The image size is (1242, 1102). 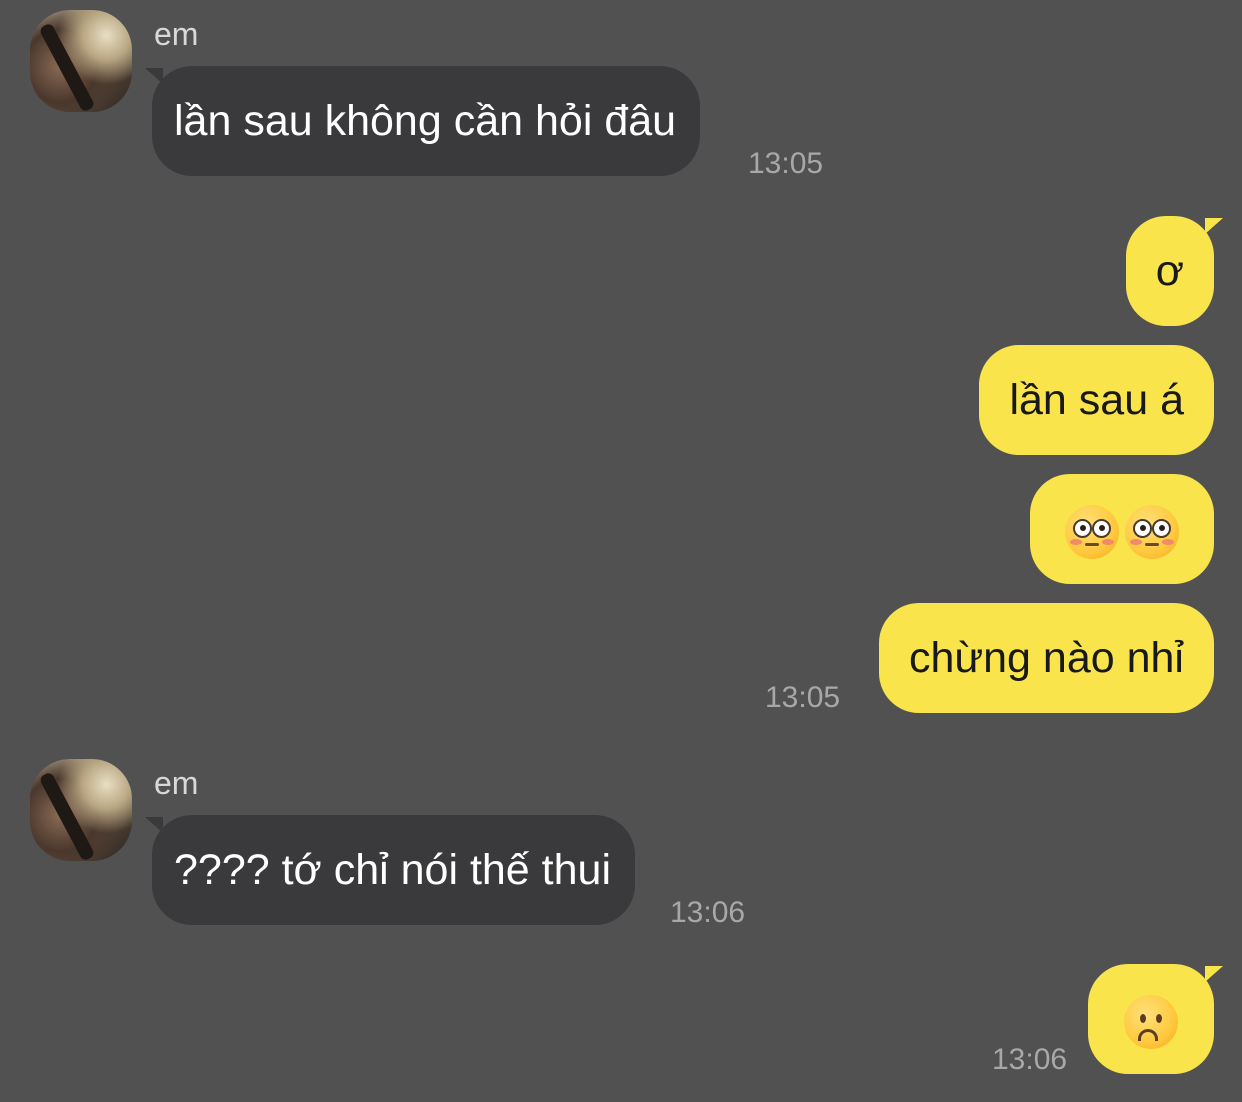 What do you see at coordinates (393, 870) in the screenshot?
I see `incoming-message-bubble: ???? tớ chỉ nói thế thui` at bounding box center [393, 870].